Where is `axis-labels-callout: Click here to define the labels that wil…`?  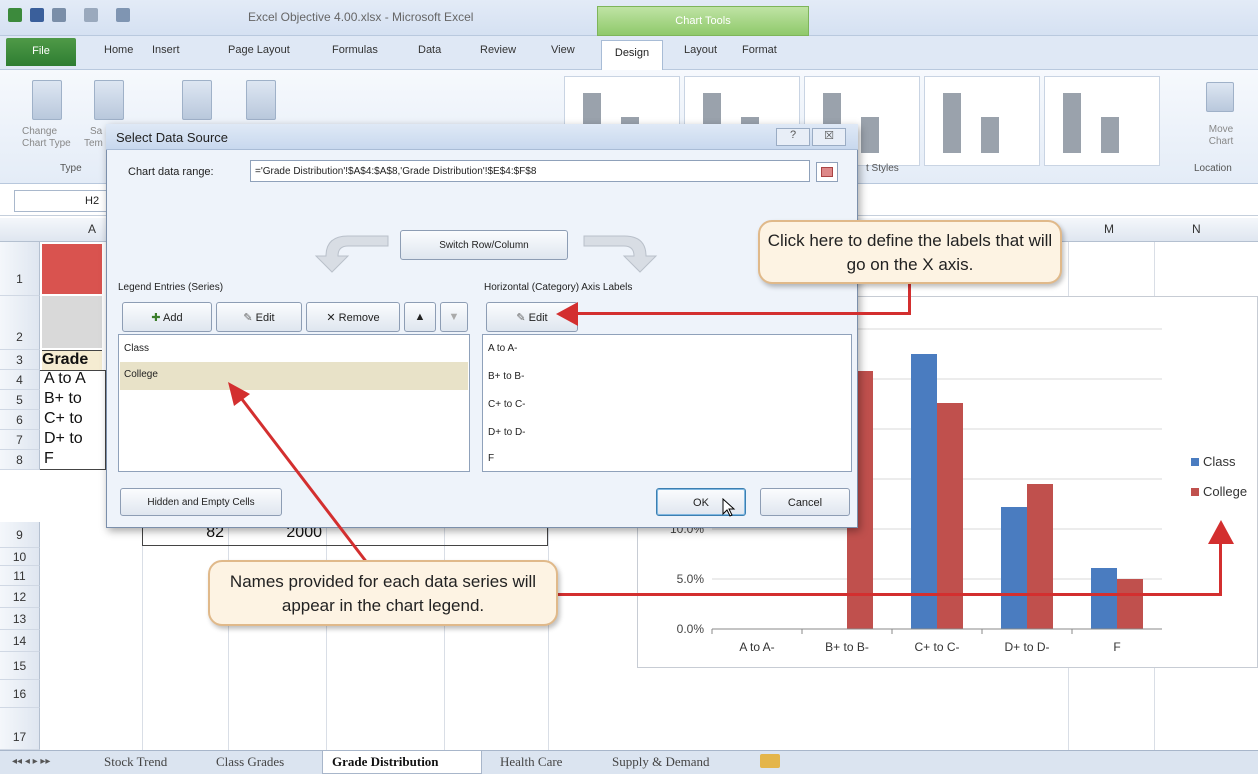
axis-labels-callout: Click here to define the labels that wil… is located at coordinates (910, 252).